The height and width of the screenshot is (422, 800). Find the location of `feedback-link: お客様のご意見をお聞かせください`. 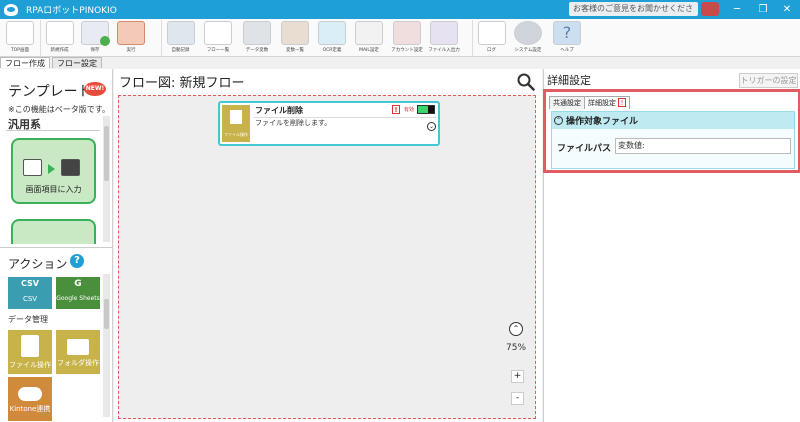

feedback-link: お客様のご意見をお聞かせください is located at coordinates (633, 14).